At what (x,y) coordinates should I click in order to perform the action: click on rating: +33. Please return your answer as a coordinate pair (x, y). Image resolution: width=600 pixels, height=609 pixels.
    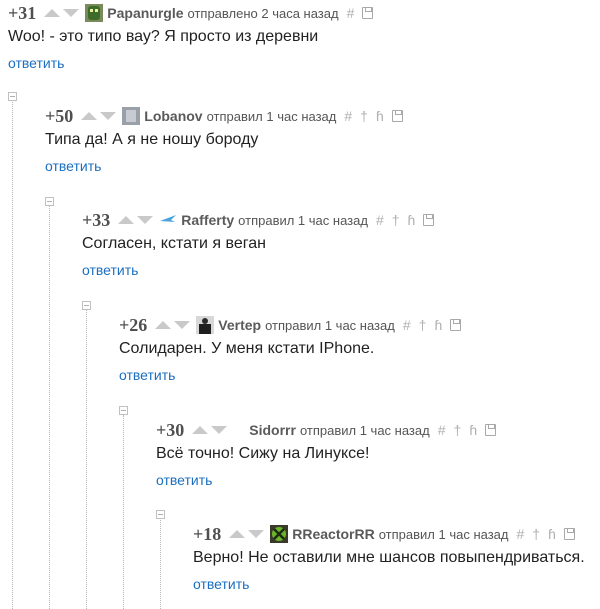
    Looking at the image, I should click on (96, 219).